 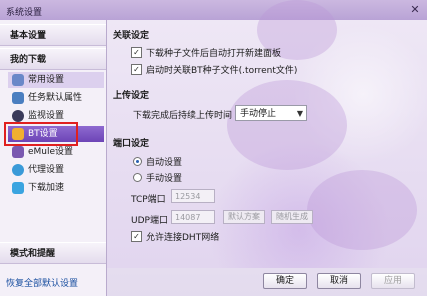 I want to click on sidebar-item-label: eMule设置, so click(x=51, y=152).